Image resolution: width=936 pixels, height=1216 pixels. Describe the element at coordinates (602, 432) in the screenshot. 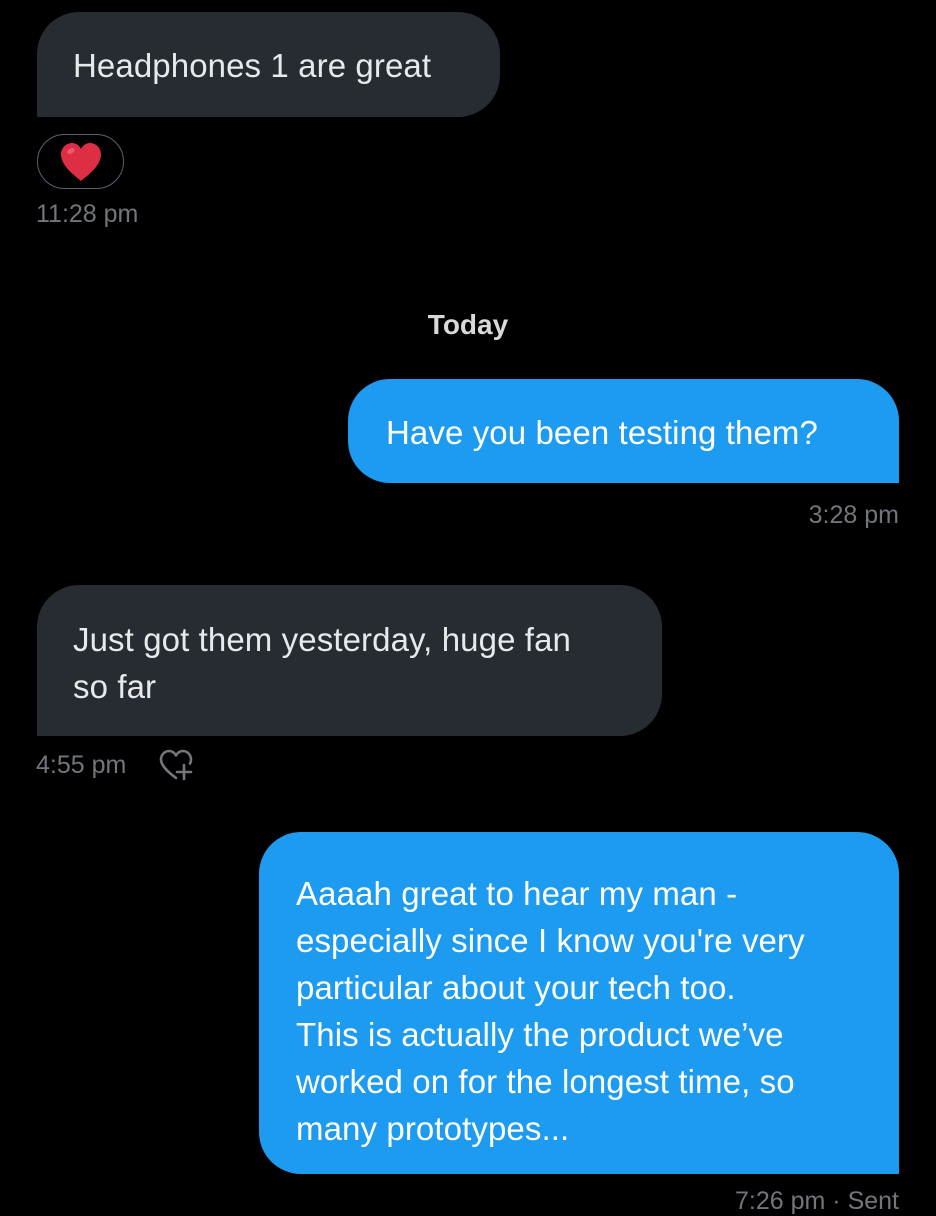

I see `message-text: Have you been testing them?` at that location.